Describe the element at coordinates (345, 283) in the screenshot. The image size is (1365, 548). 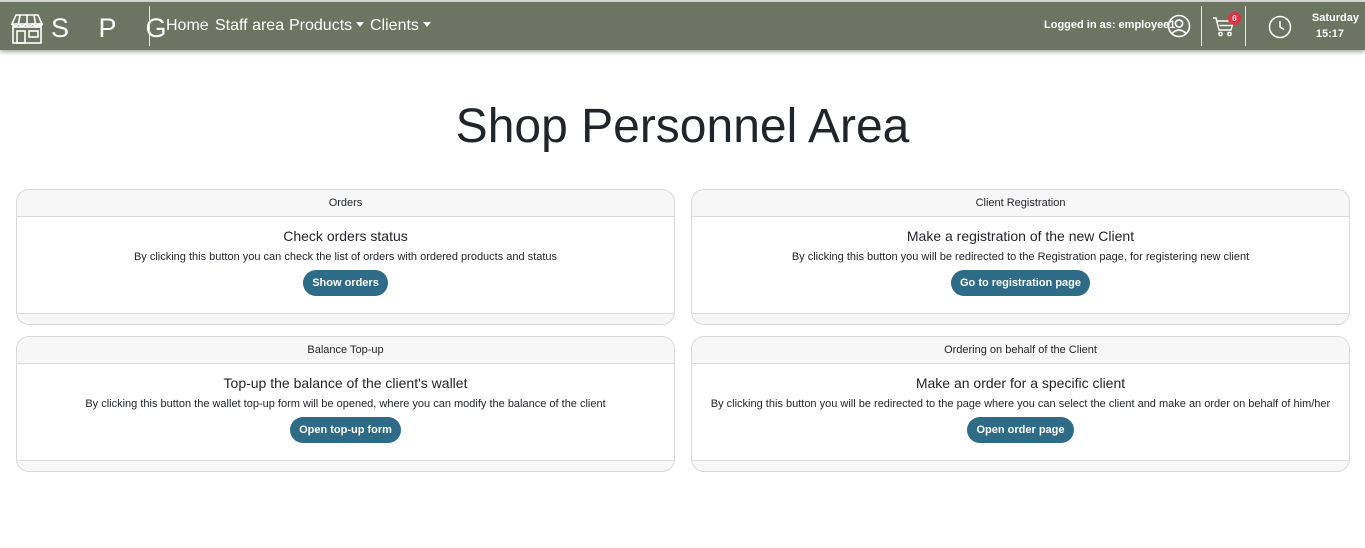
I see `show-orders-button: Show orders` at that location.